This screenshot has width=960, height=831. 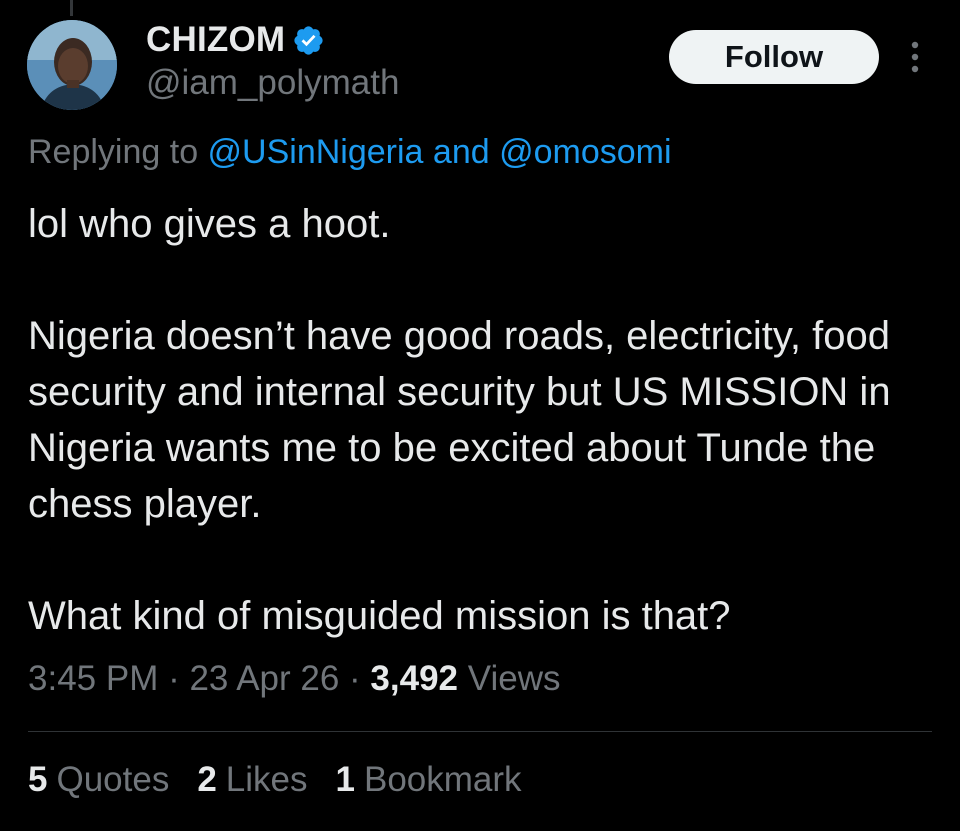 I want to click on quotes-label: Quotes, so click(x=113, y=779).